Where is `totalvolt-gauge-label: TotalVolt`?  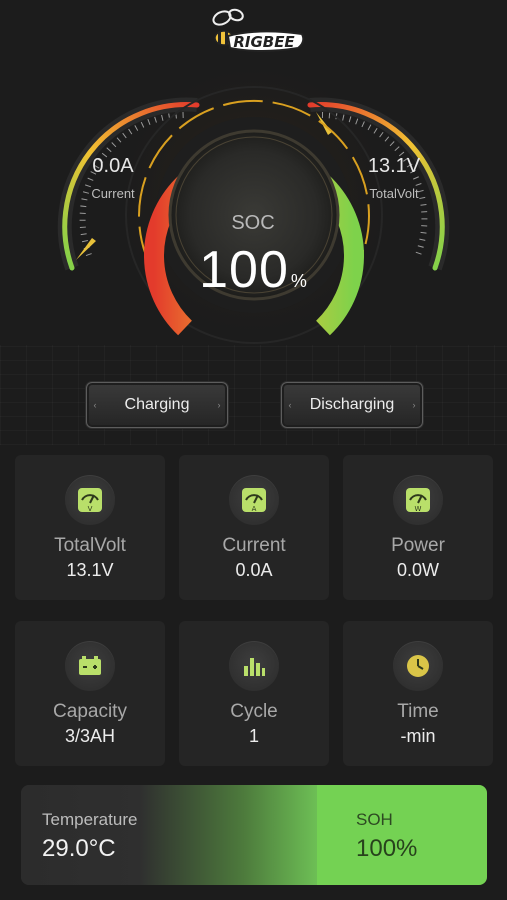 totalvolt-gauge-label: TotalVolt is located at coordinates (394, 193).